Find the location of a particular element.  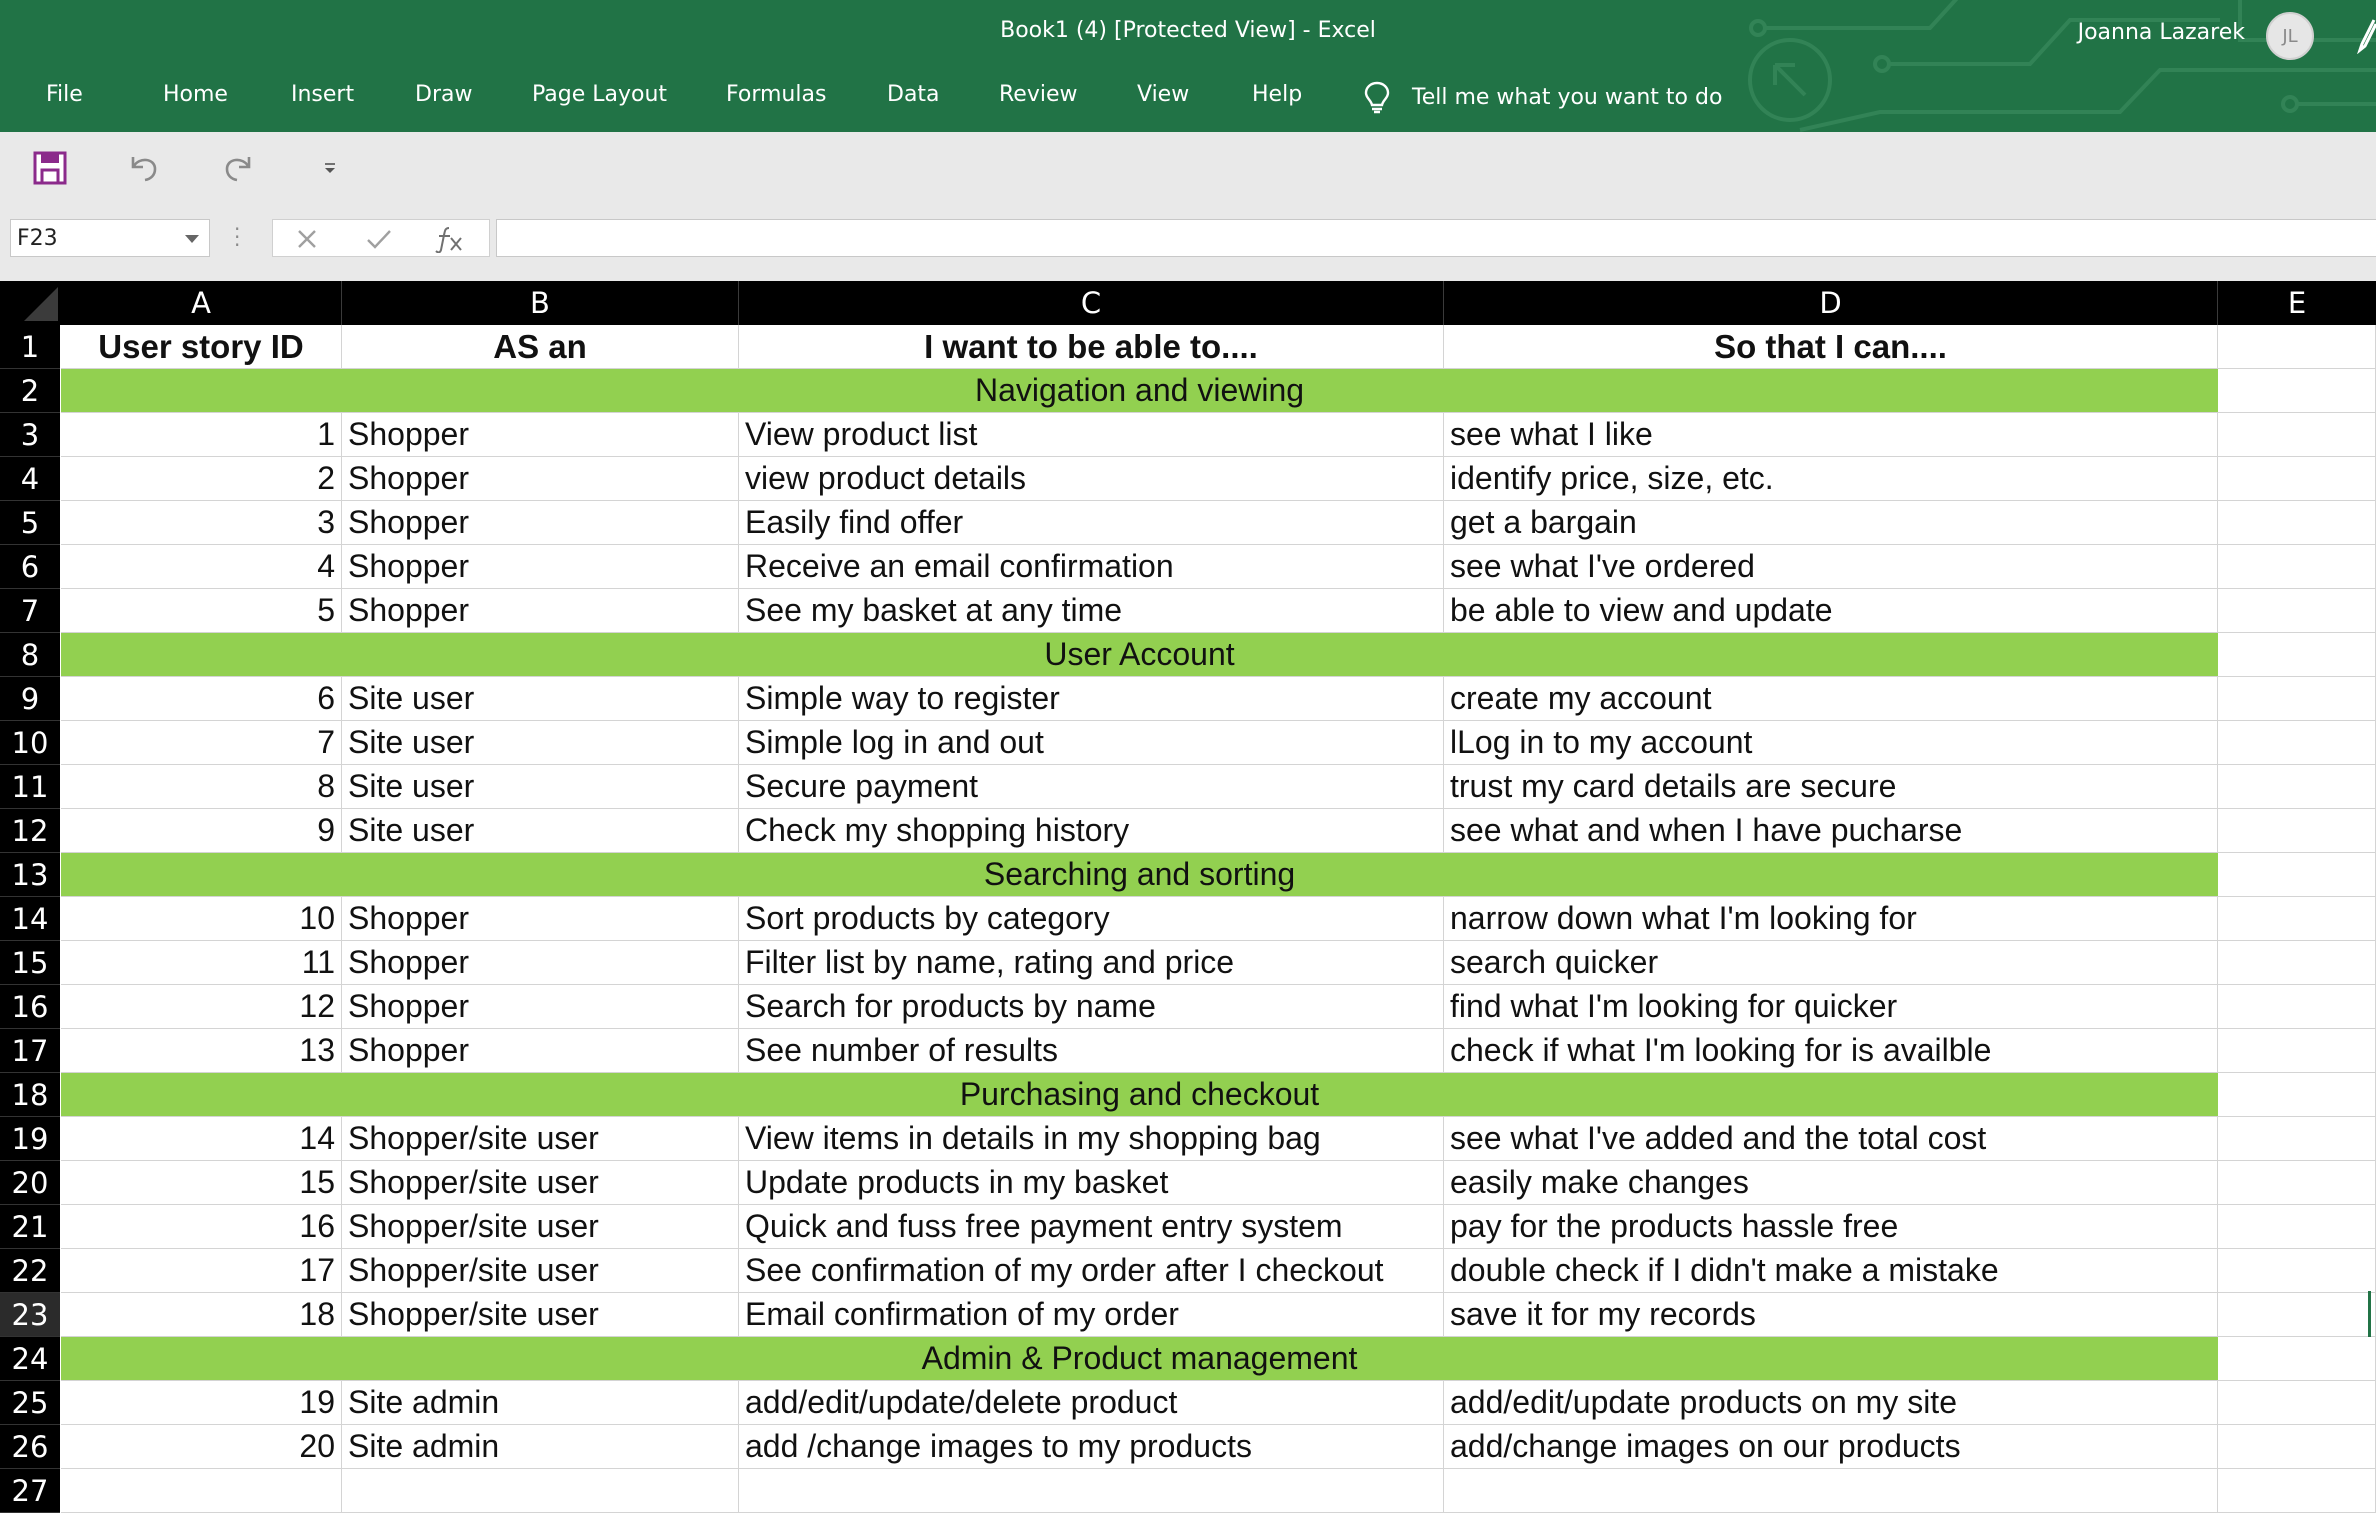

enter-button is located at coordinates (379, 239).